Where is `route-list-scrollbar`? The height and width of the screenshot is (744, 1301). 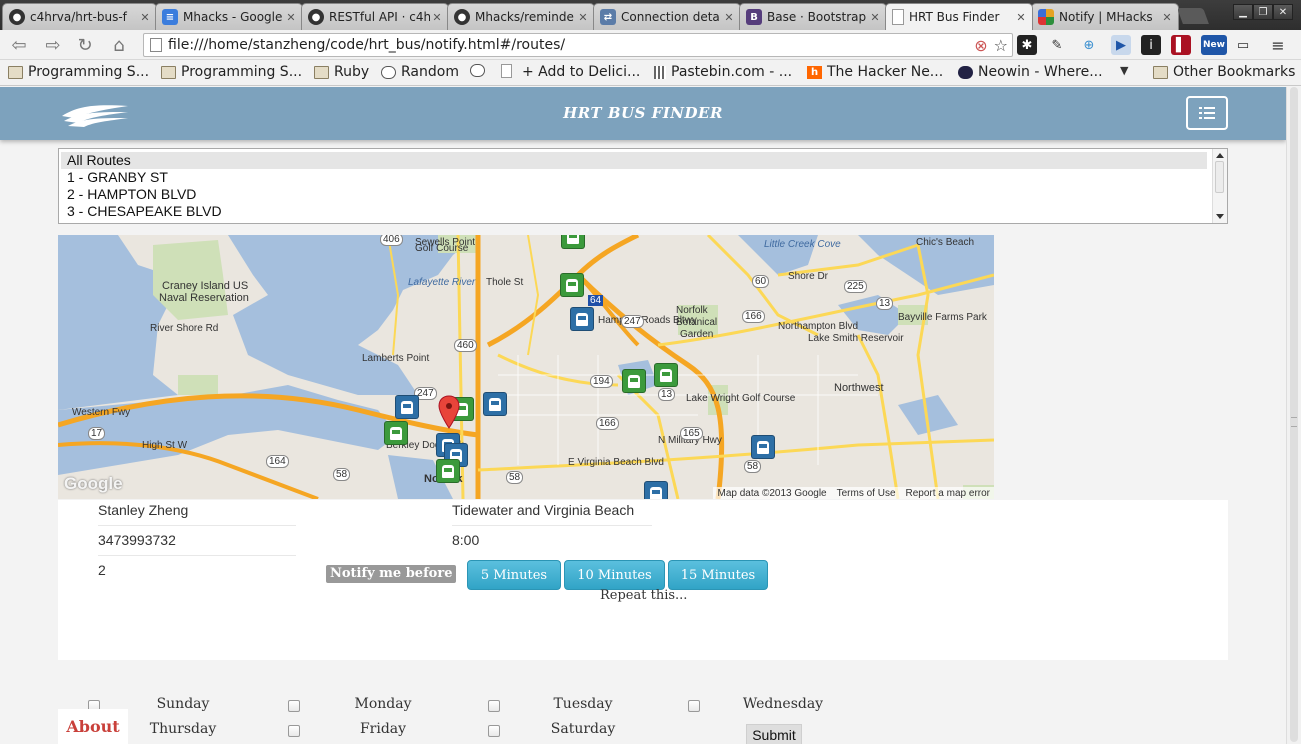
route-list-scrollbar is located at coordinates (1219, 186).